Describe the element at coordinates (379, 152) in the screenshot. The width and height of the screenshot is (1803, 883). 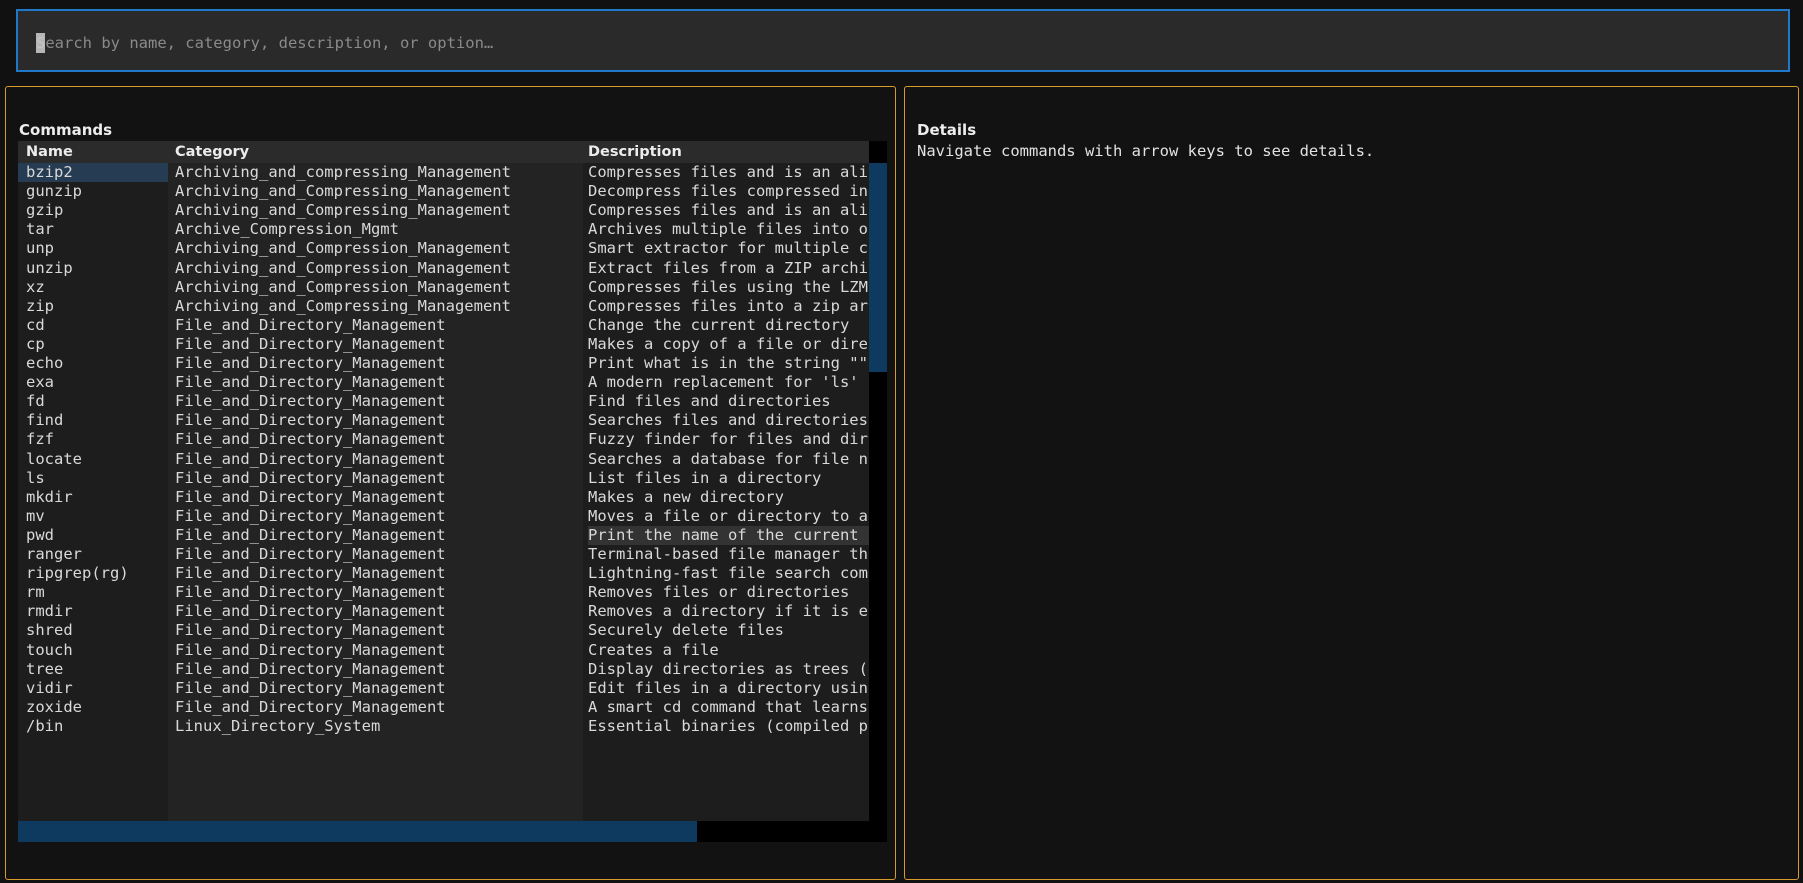
I see `column-header-category: Category` at that location.